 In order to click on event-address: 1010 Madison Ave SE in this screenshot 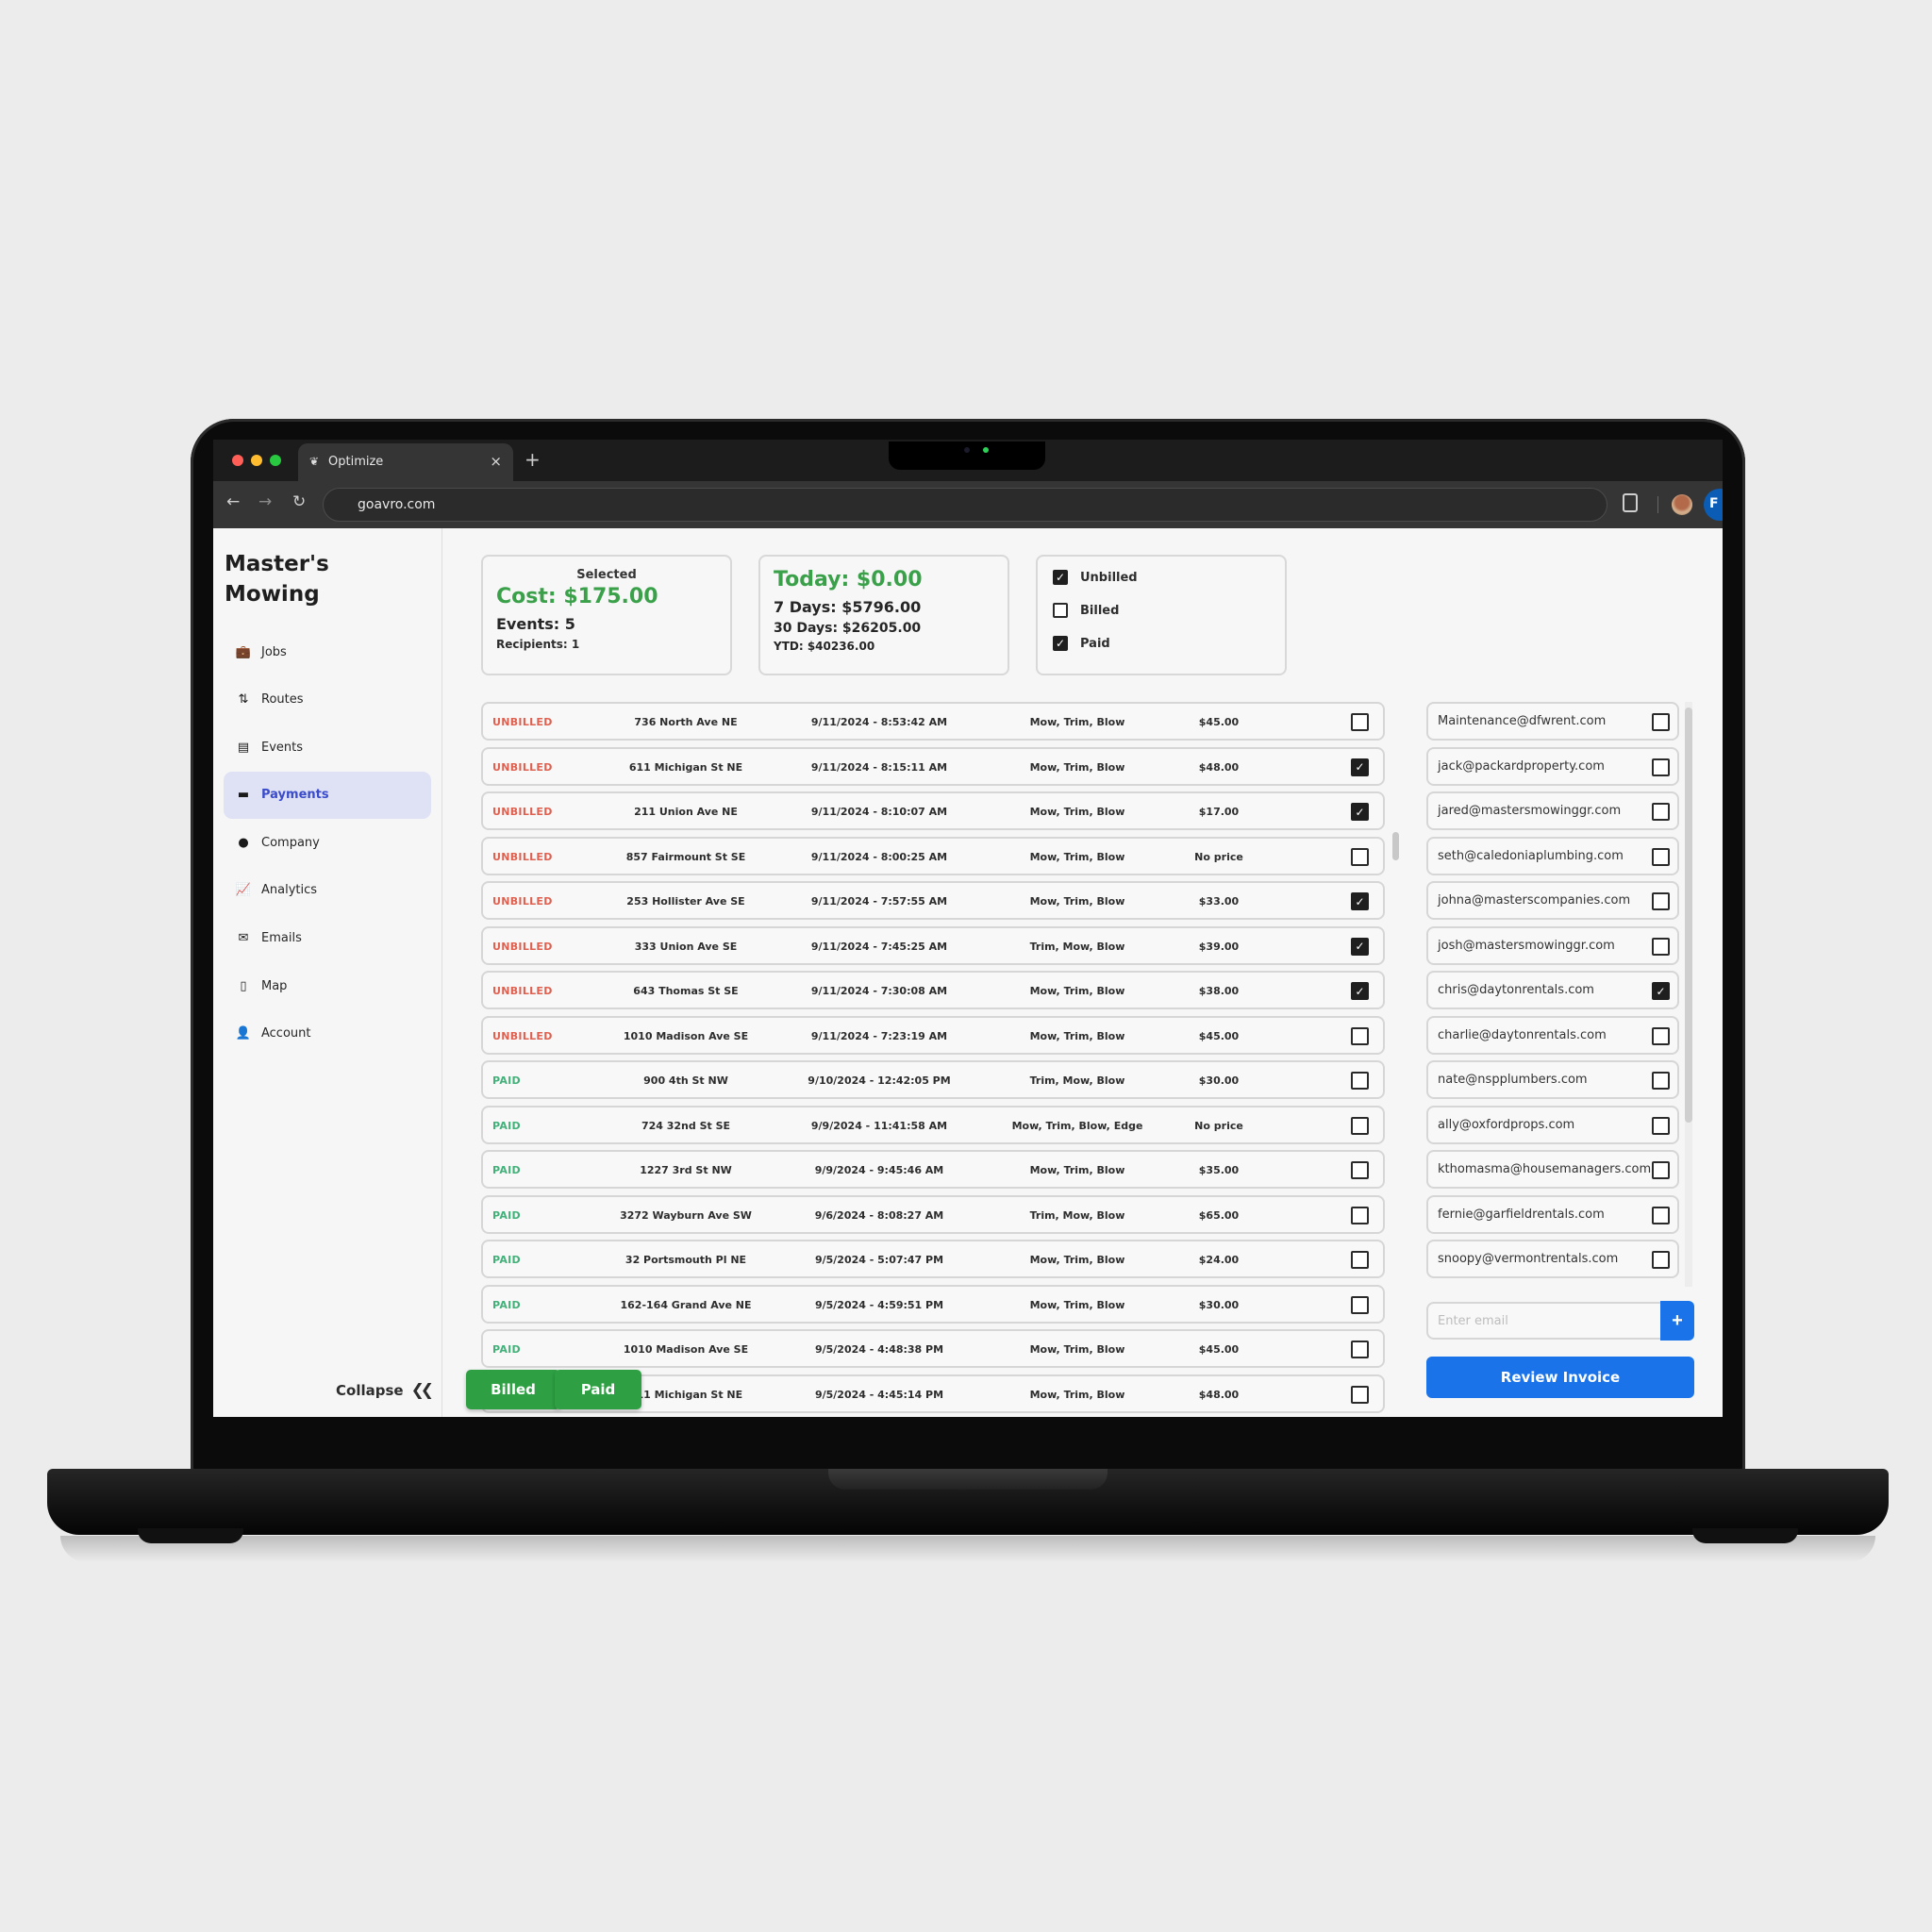, I will do `click(686, 1035)`.